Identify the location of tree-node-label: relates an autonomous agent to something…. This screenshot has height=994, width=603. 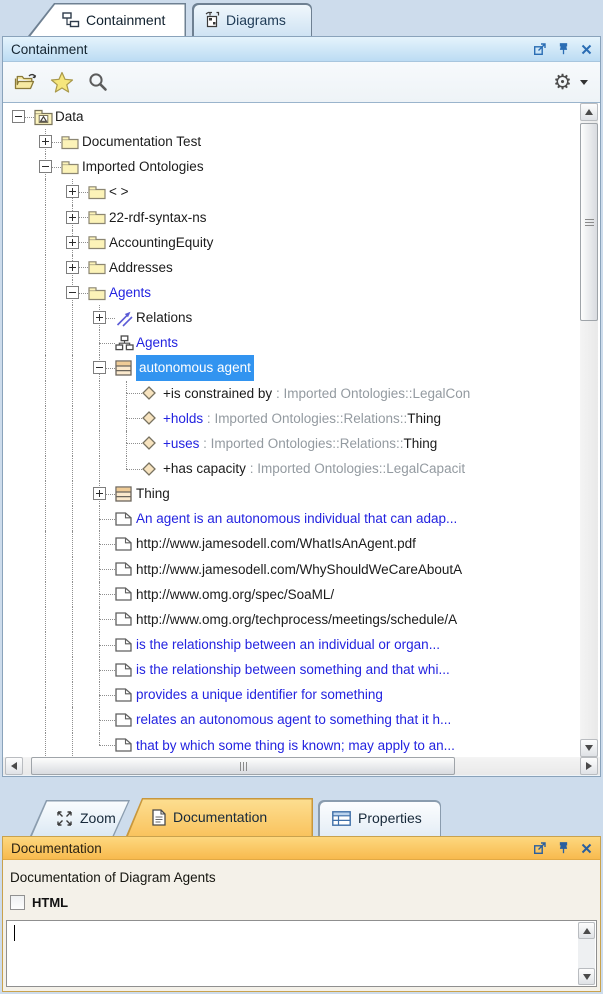
(293, 719).